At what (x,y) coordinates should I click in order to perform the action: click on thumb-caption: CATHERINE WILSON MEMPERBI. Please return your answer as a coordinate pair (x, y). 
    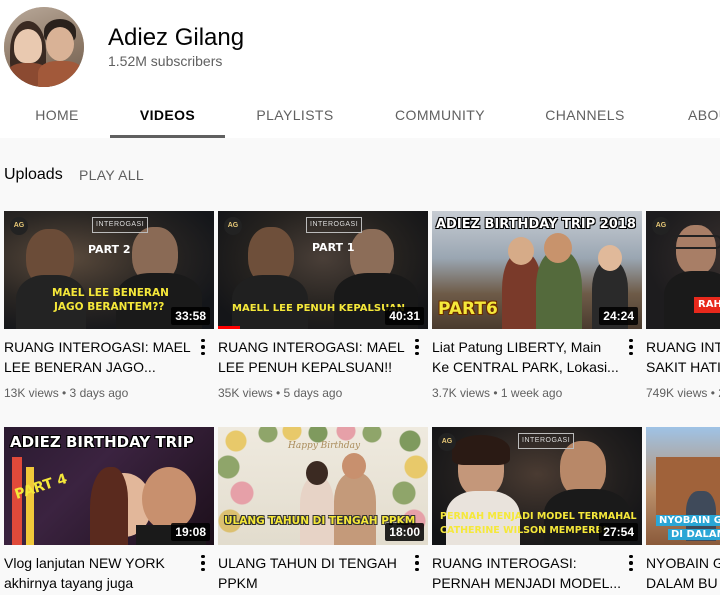
    Looking at the image, I should click on (523, 530).